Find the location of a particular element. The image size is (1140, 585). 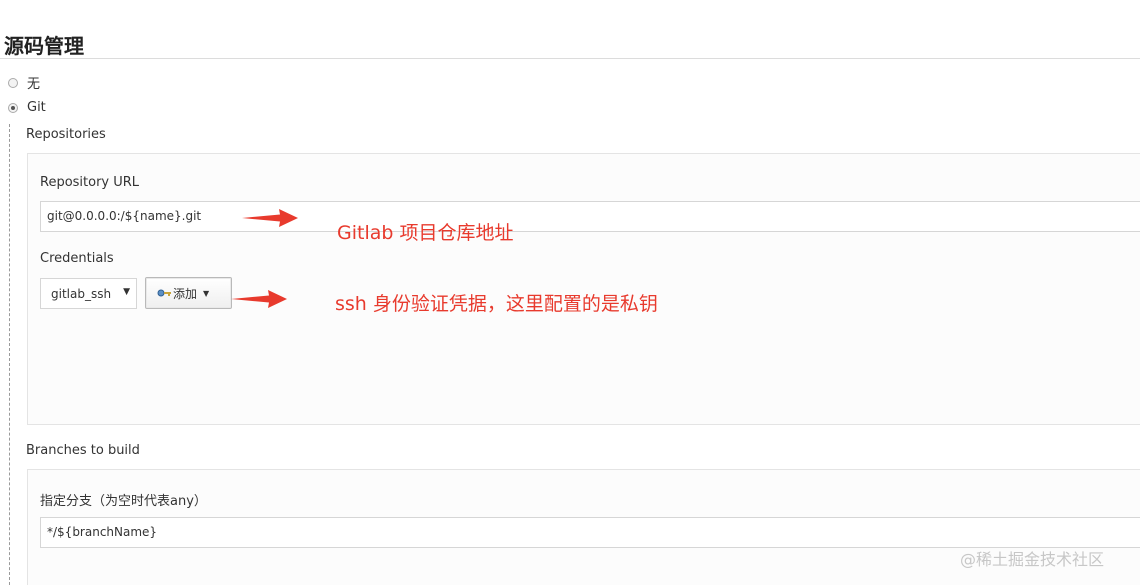

caret-down-icon: ▼ is located at coordinates (206, 293).